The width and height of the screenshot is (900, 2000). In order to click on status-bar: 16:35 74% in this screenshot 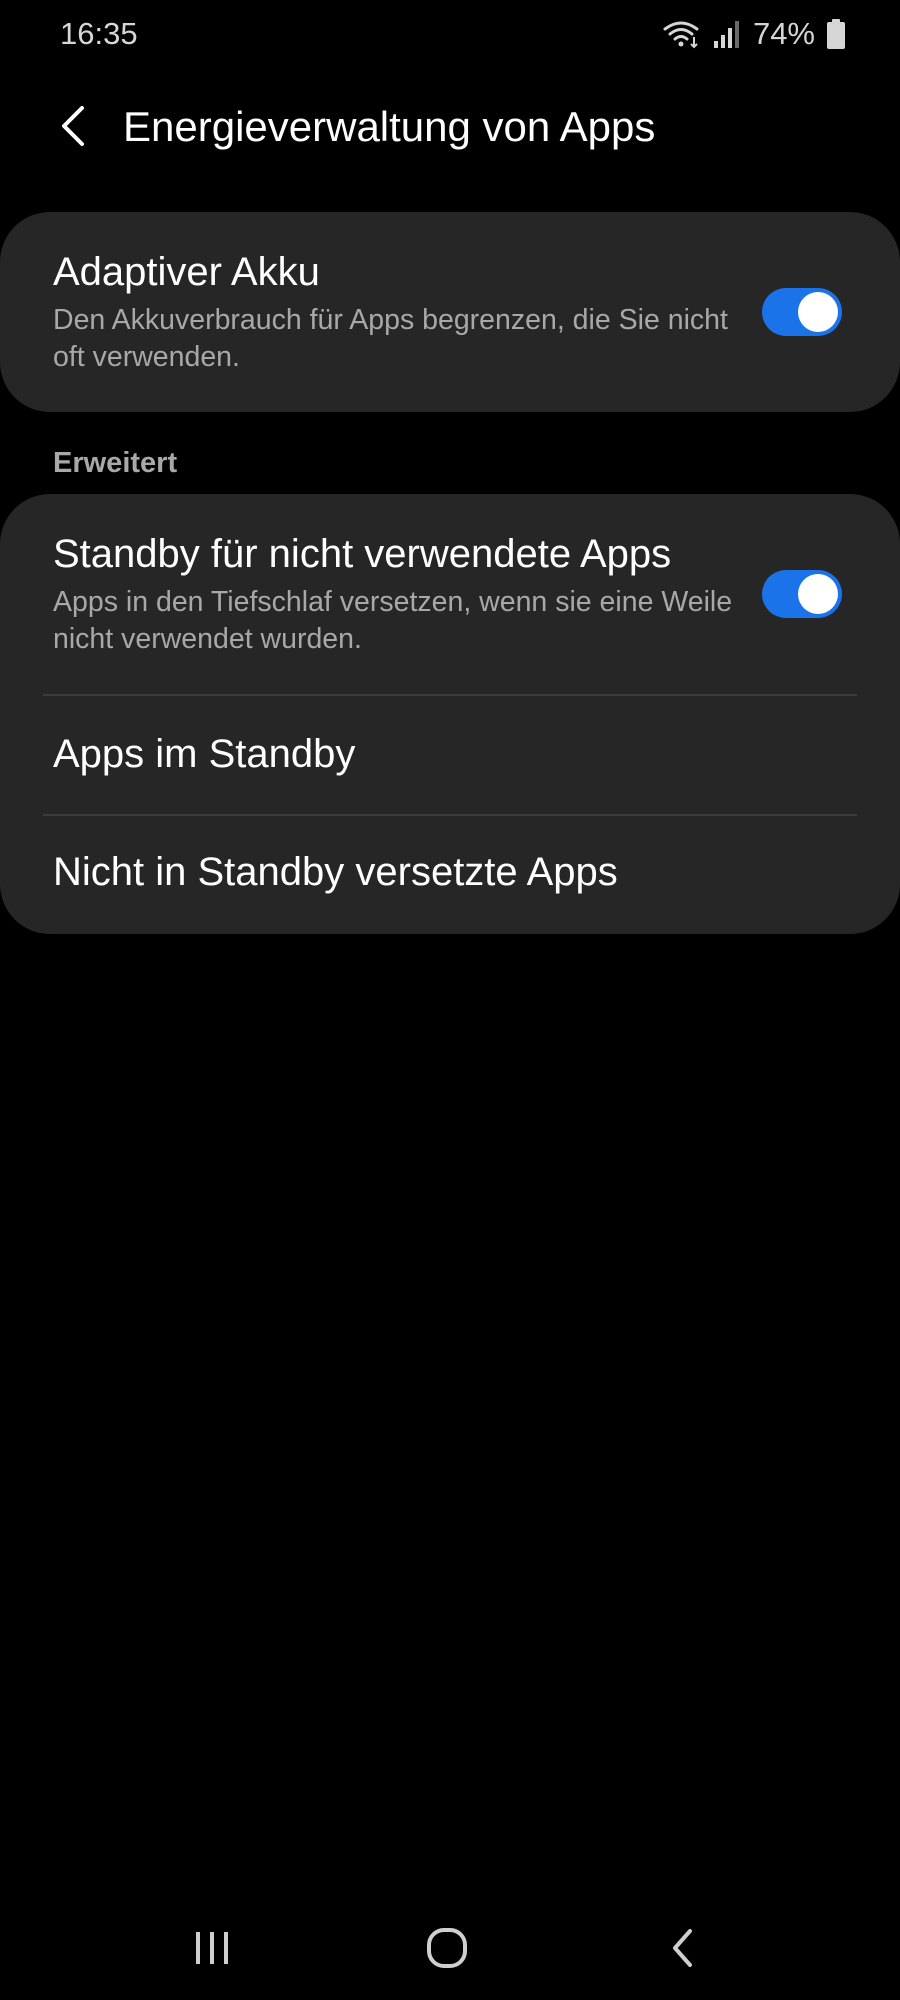, I will do `click(450, 33)`.